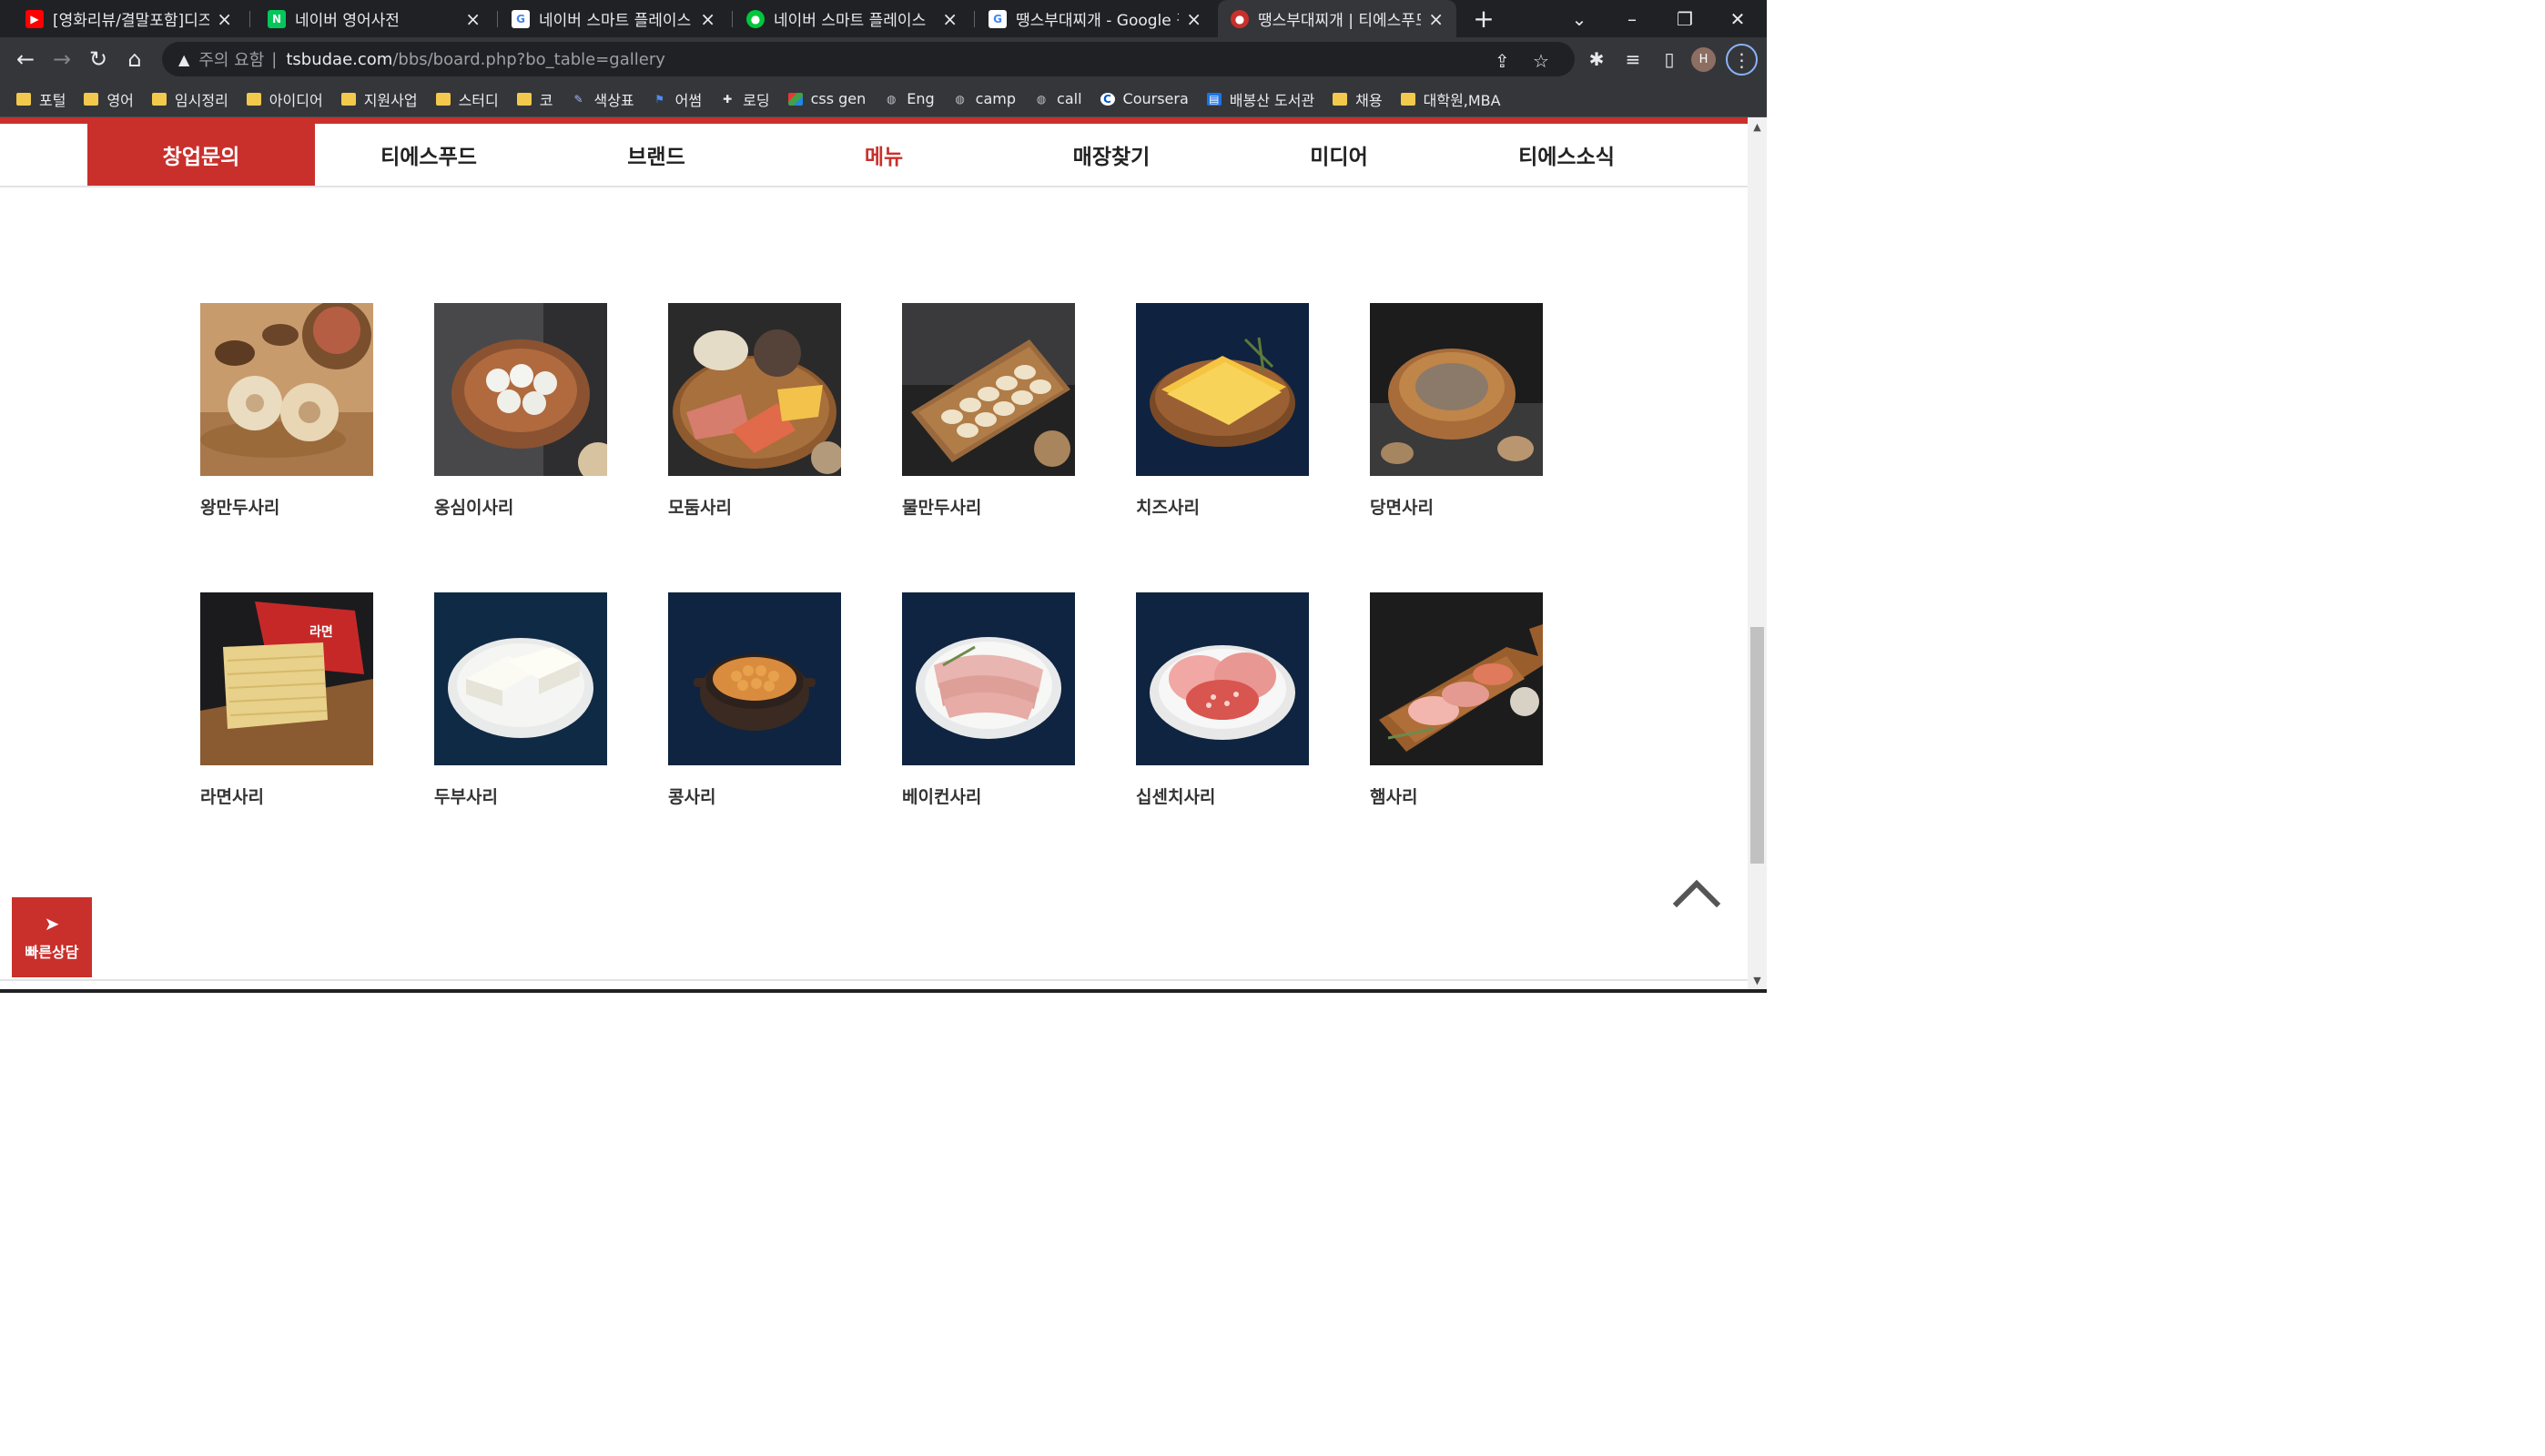 This screenshot has width=2545, height=1456. I want to click on bean-photo, so click(754, 679).